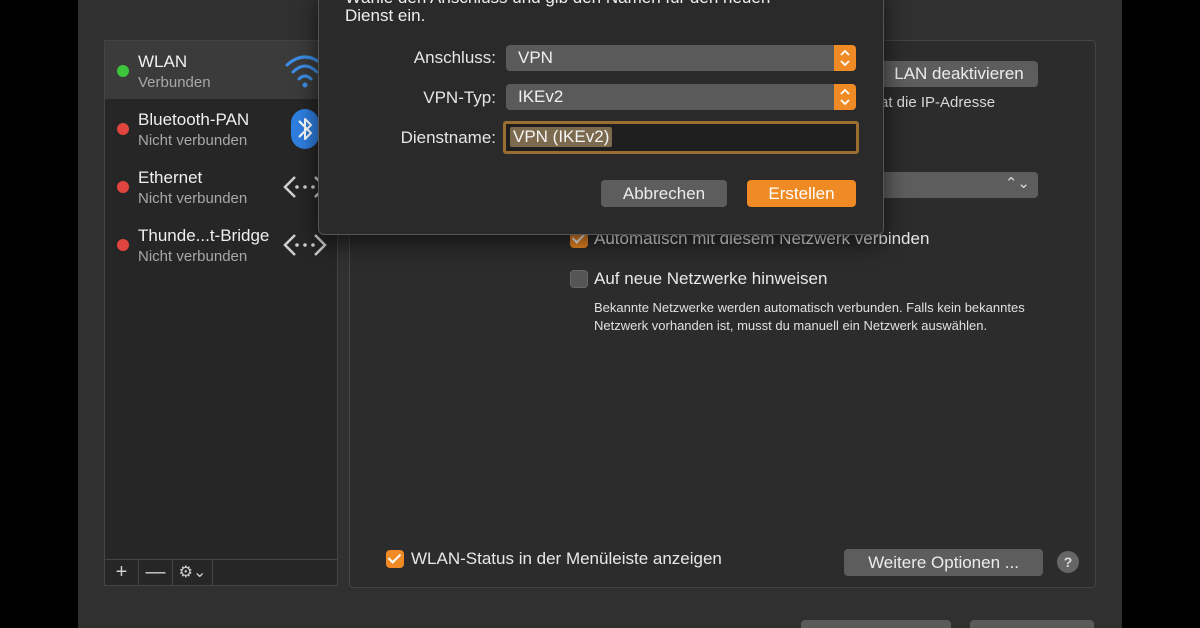 Image resolution: width=1200 pixels, height=628 pixels. What do you see at coordinates (1068, 562) in the screenshot?
I see `help-button: ?` at bounding box center [1068, 562].